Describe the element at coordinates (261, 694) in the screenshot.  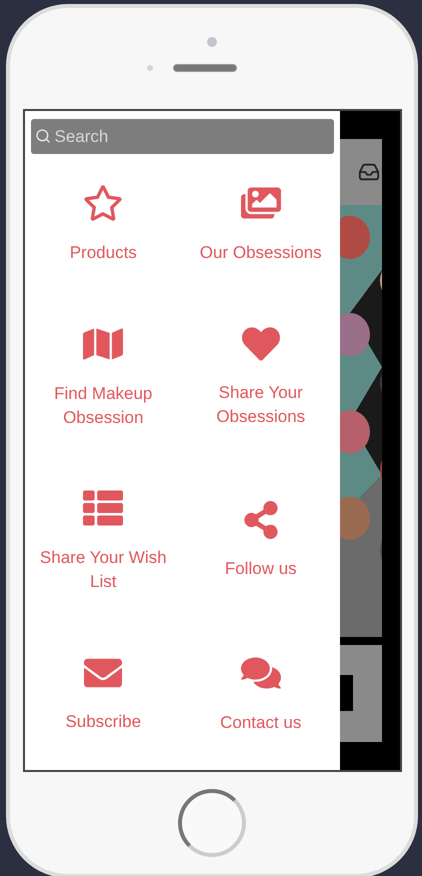
I see `menu-tile: Contact us` at that location.